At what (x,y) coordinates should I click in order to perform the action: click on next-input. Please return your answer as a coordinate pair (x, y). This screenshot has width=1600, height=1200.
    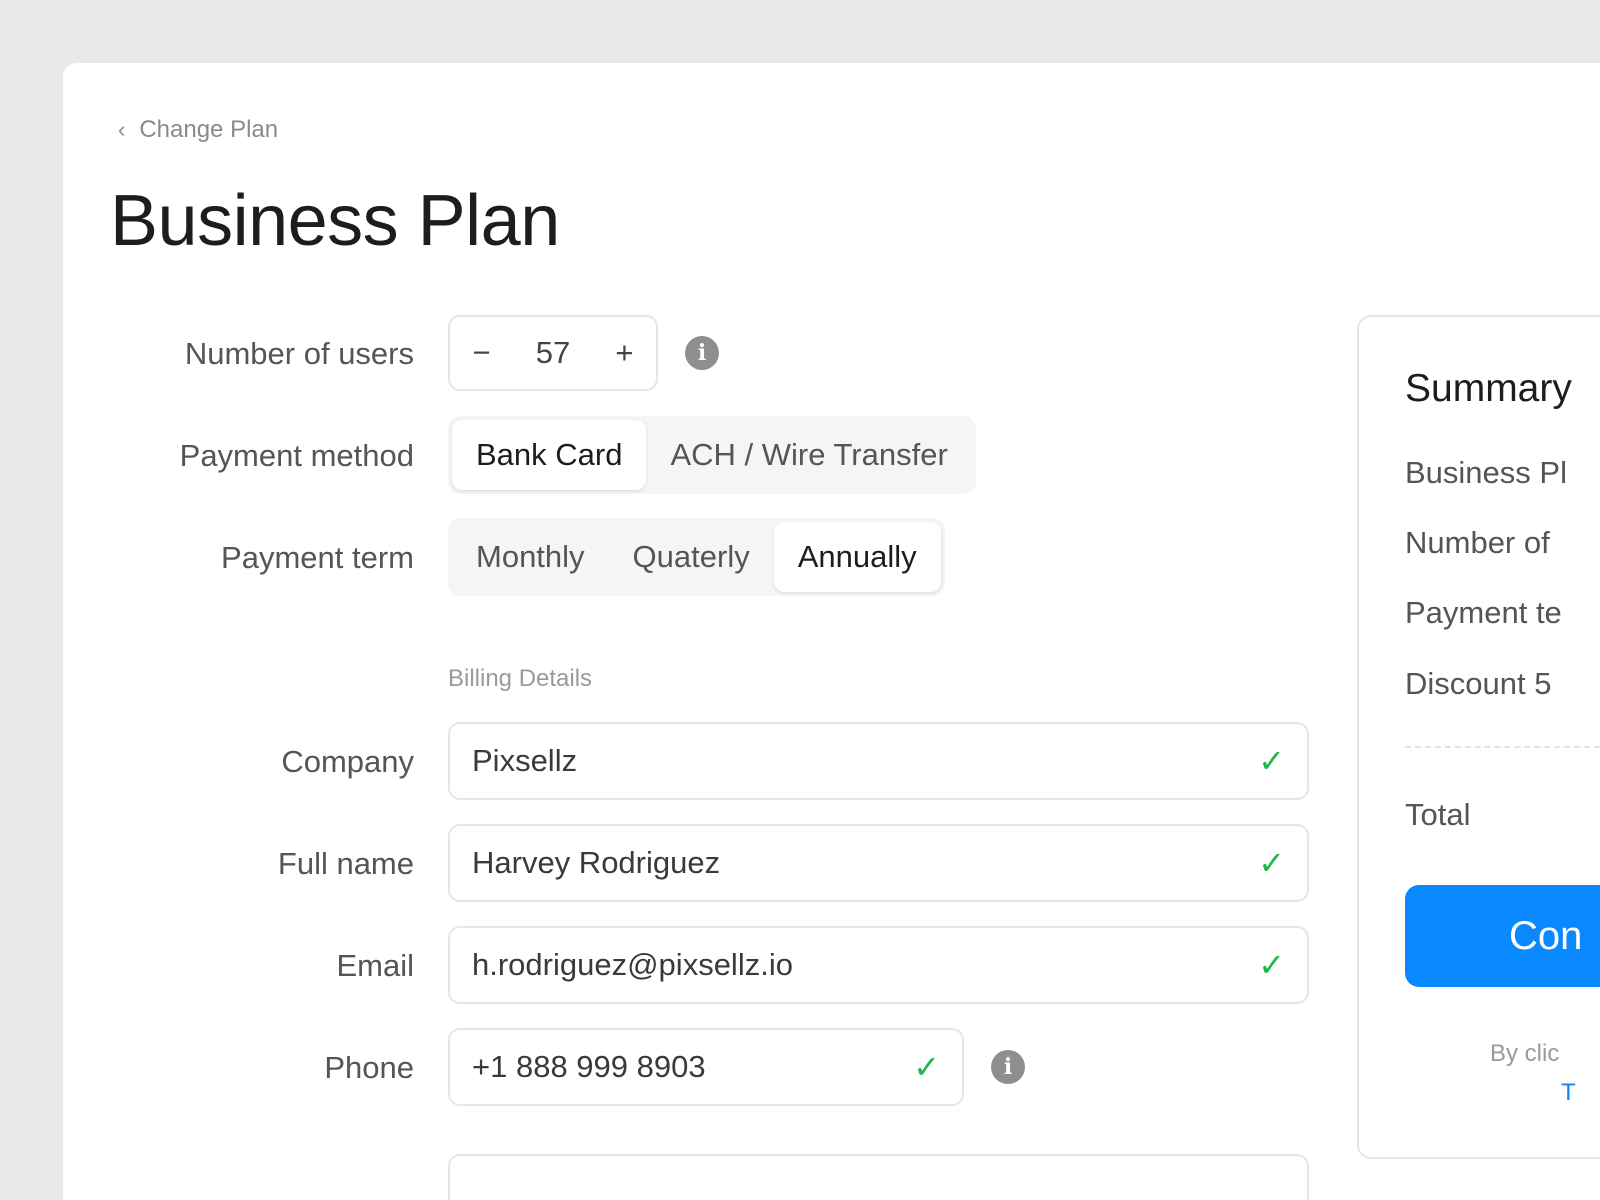
    Looking at the image, I should click on (878, 1177).